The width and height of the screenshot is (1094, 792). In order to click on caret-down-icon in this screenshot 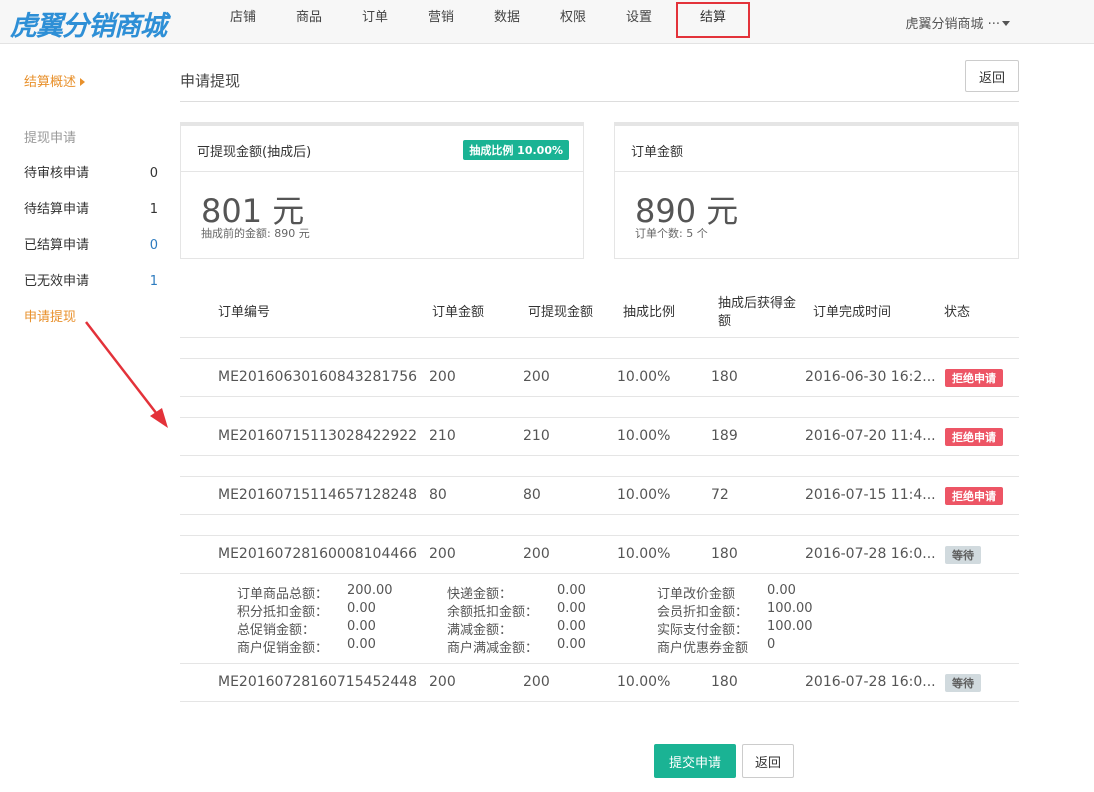, I will do `click(1006, 23)`.